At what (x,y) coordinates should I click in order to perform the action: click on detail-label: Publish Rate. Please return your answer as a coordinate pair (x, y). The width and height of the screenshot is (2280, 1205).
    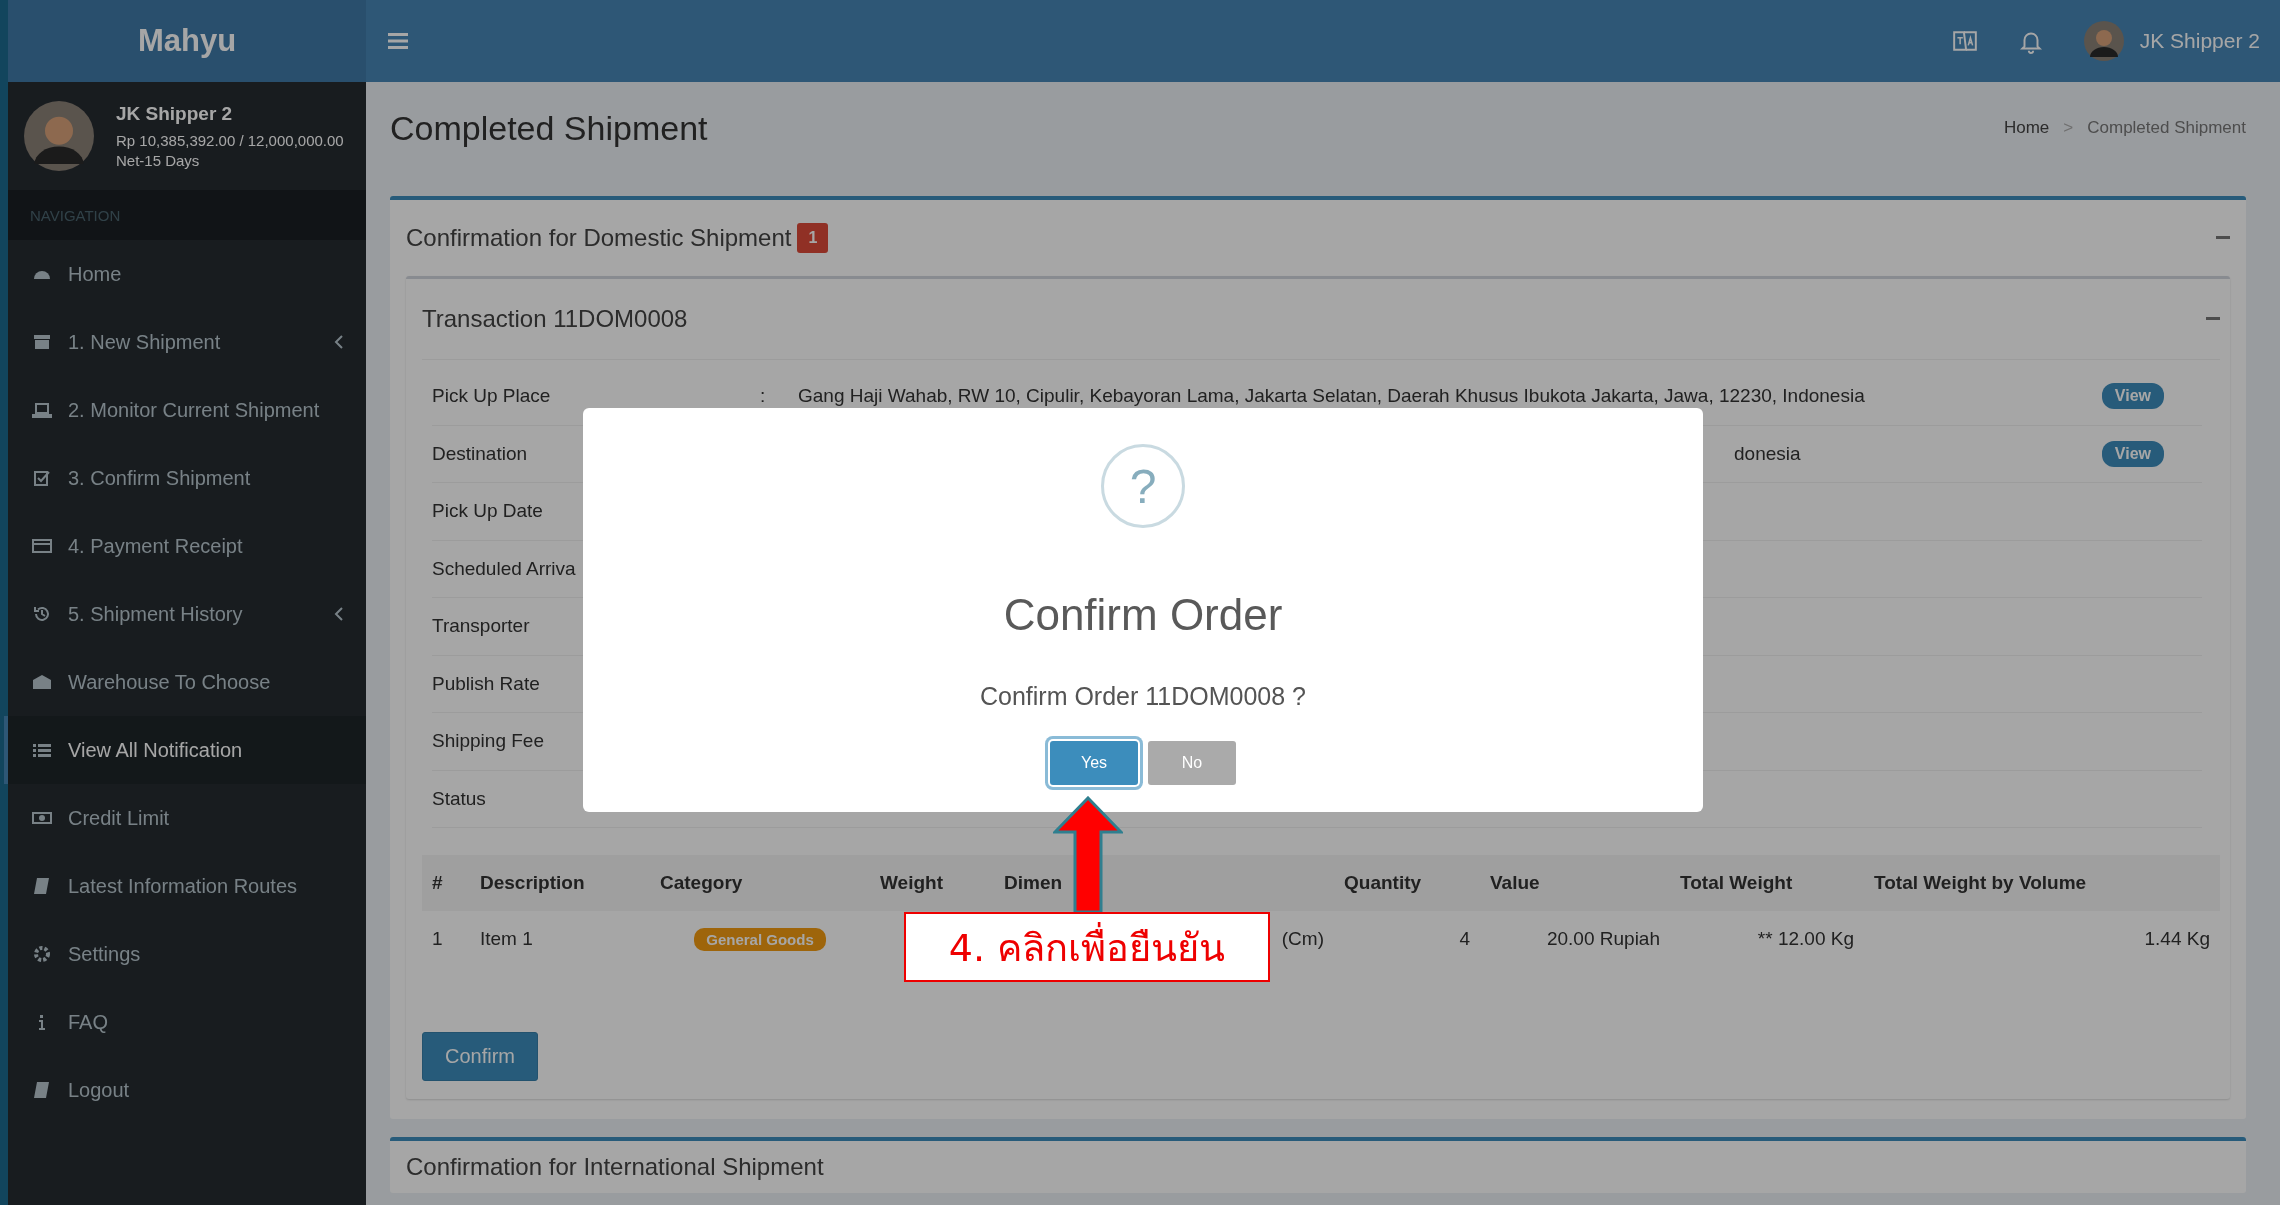
    Looking at the image, I should click on (486, 683).